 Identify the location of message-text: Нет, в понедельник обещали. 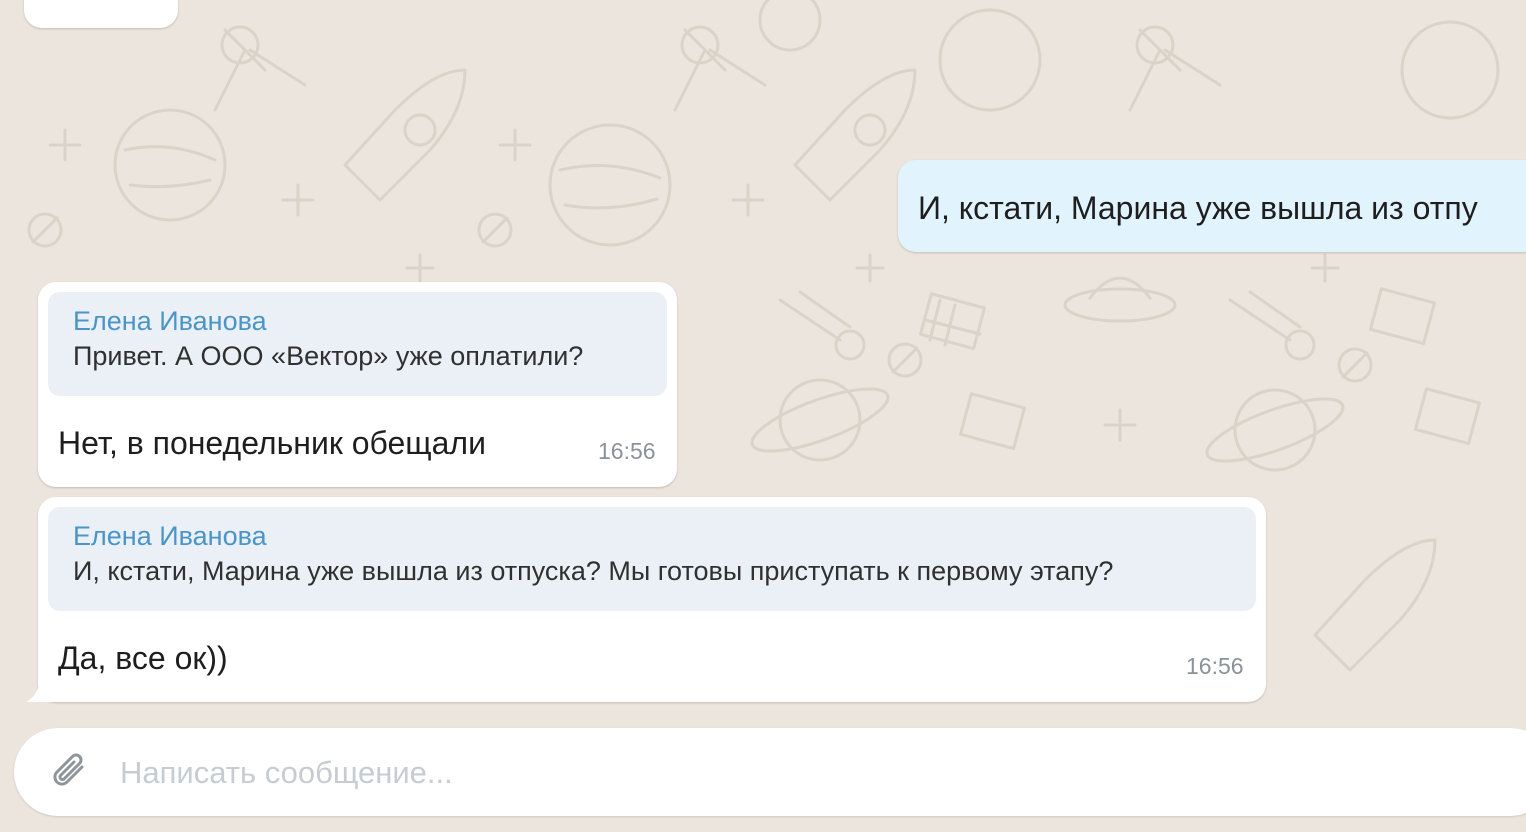
(272, 443).